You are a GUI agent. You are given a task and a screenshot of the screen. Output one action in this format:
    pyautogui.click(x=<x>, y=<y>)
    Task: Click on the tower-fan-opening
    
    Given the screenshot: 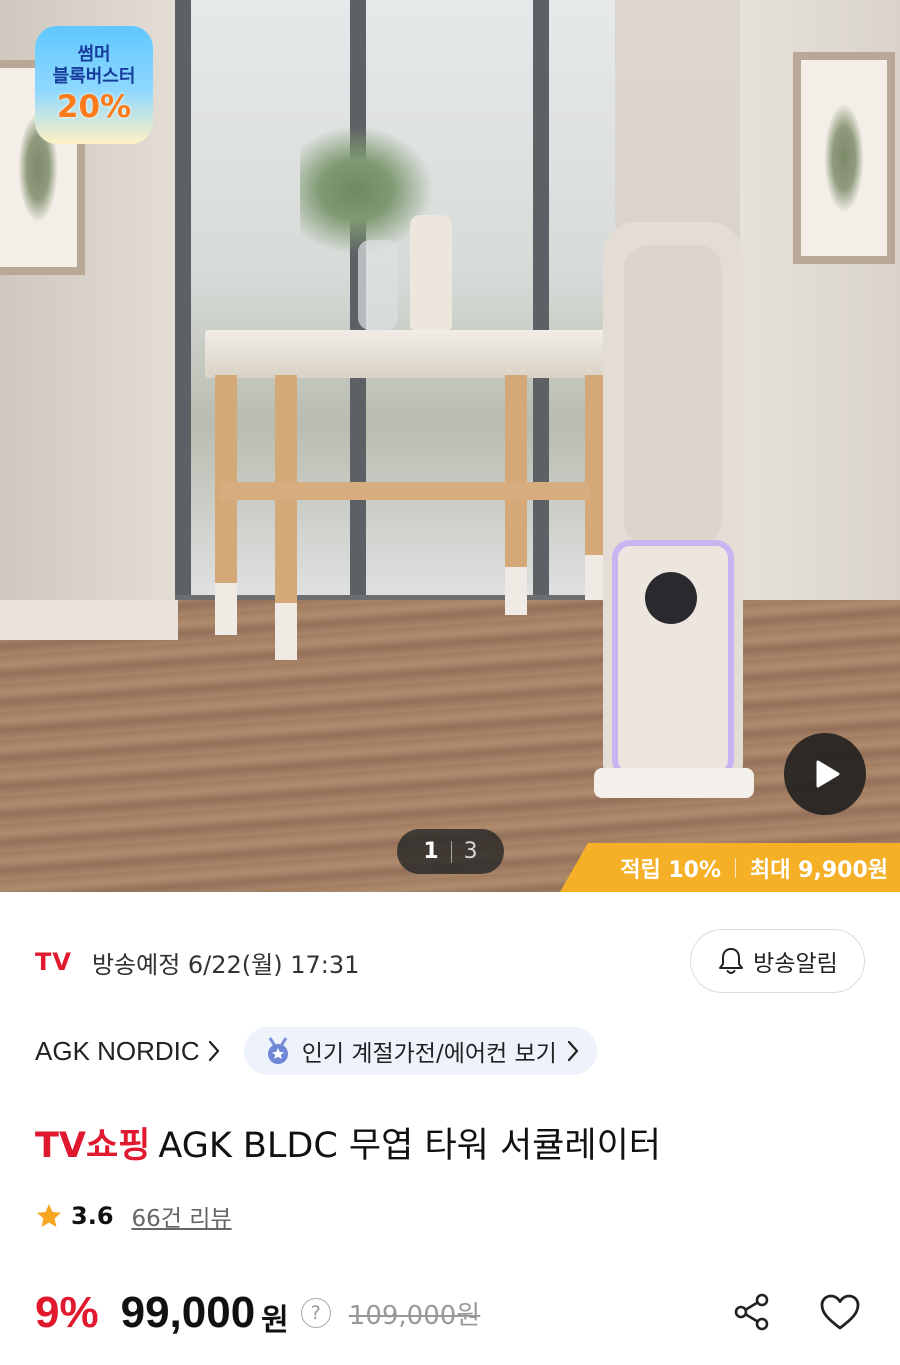 What is the action you would take?
    pyautogui.click(x=673, y=395)
    